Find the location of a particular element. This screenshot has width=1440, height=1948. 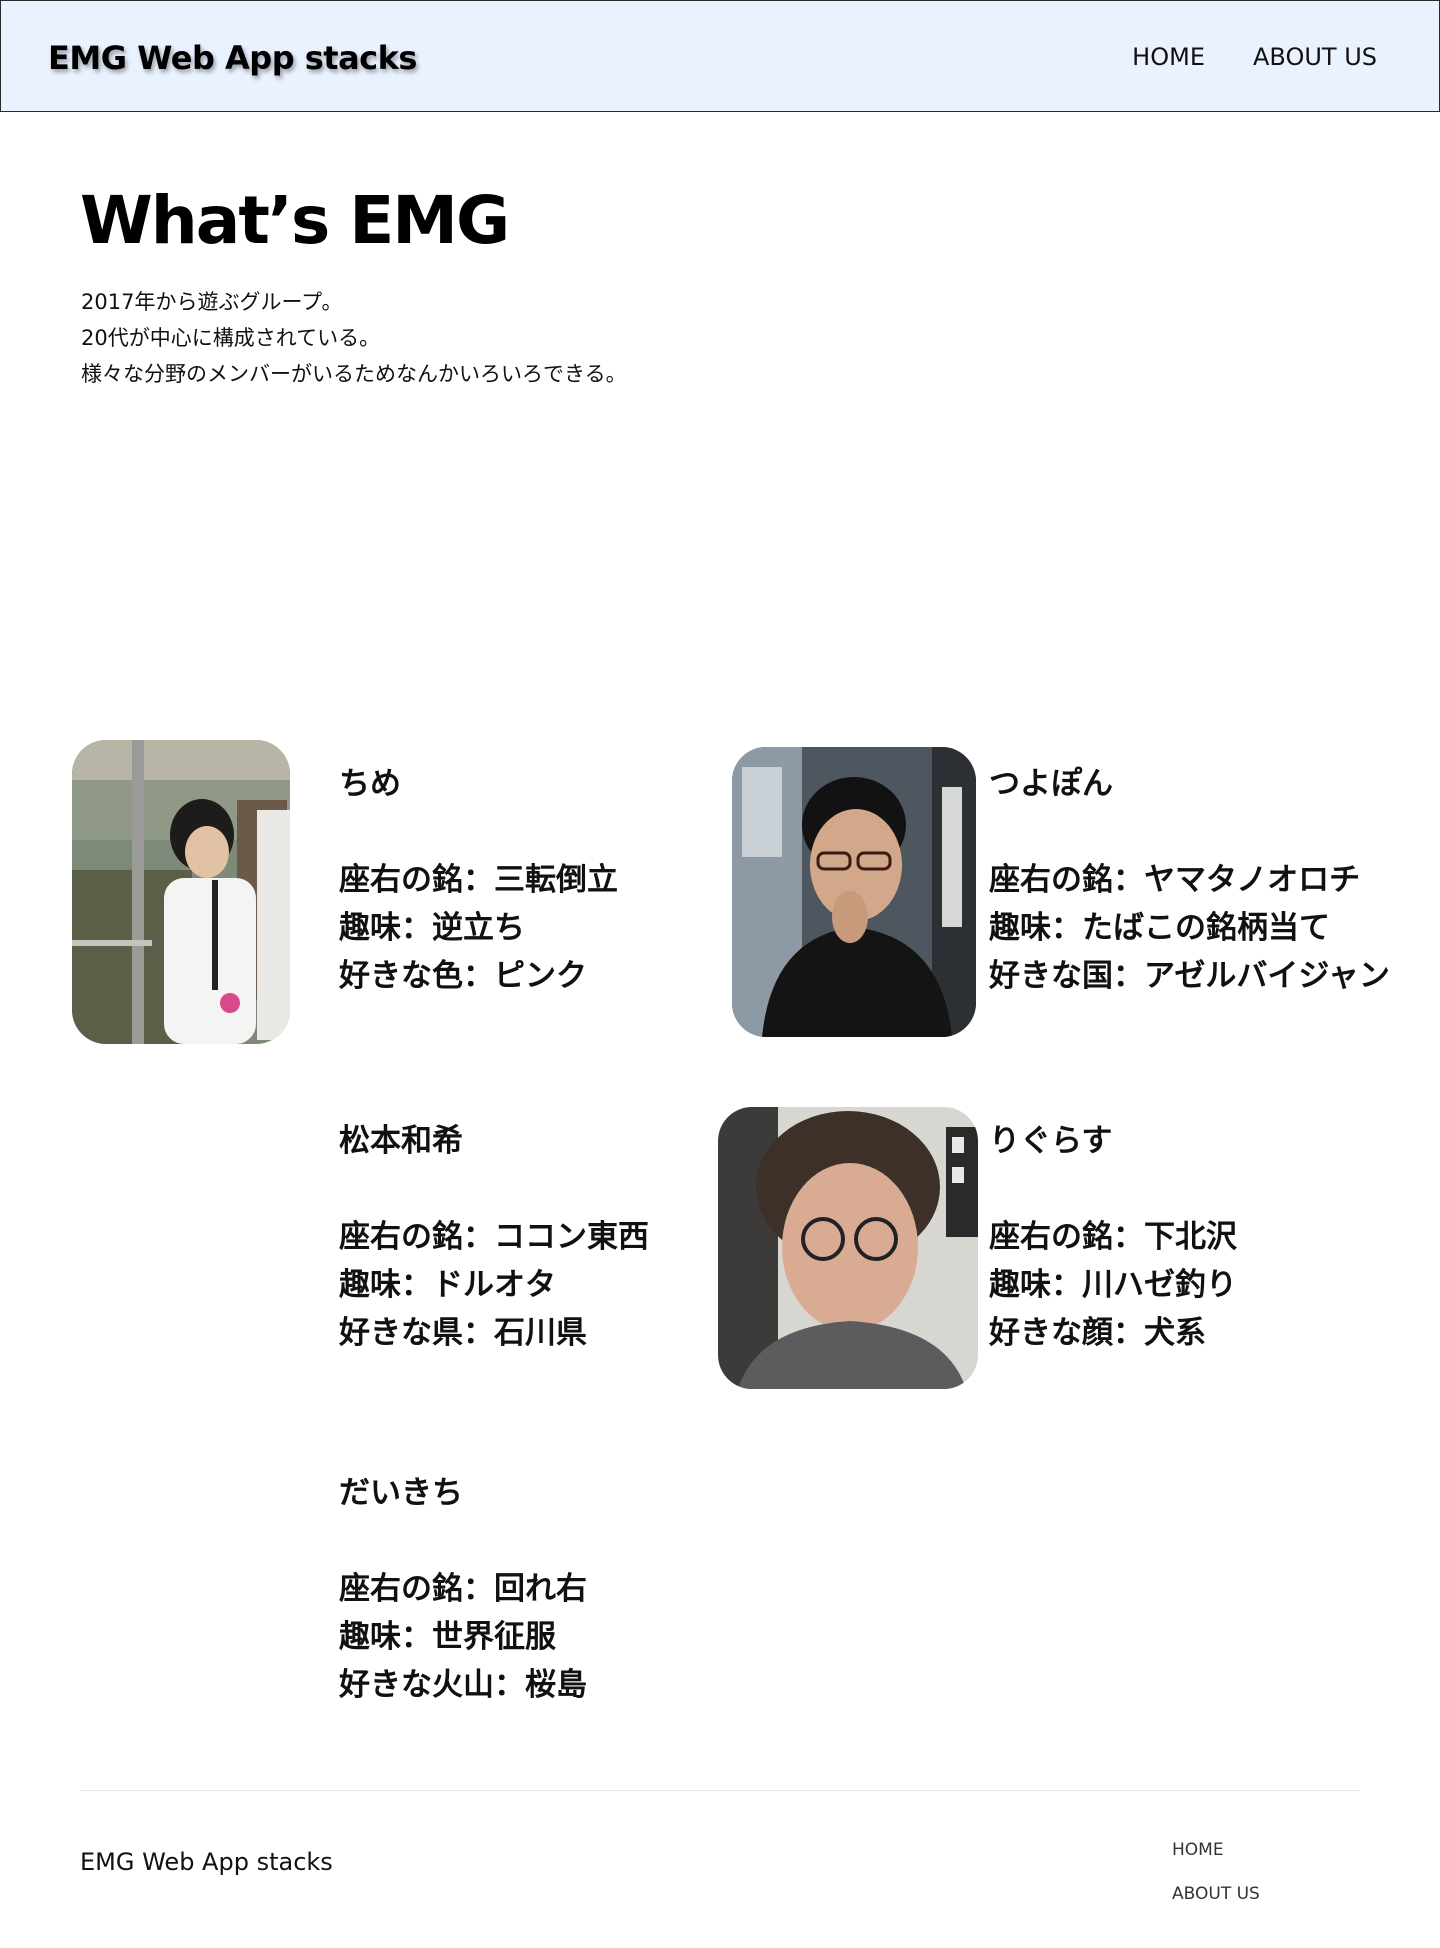

member-motto: 座右の銘：三転倒立 is located at coordinates (478, 880).